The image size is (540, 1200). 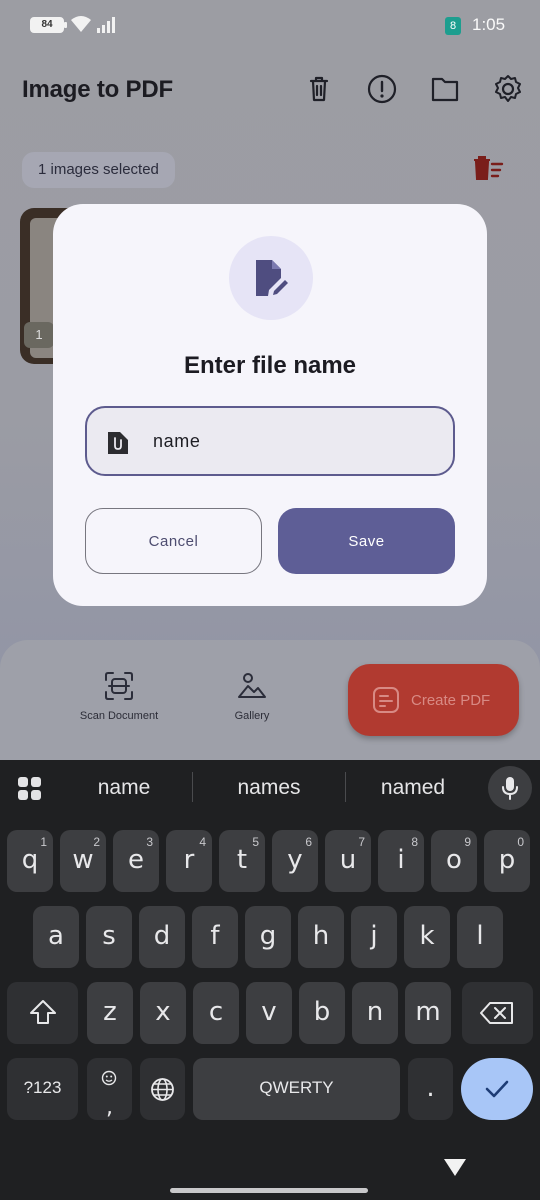 What do you see at coordinates (507, 861) in the screenshot?
I see `key-p: p0` at bounding box center [507, 861].